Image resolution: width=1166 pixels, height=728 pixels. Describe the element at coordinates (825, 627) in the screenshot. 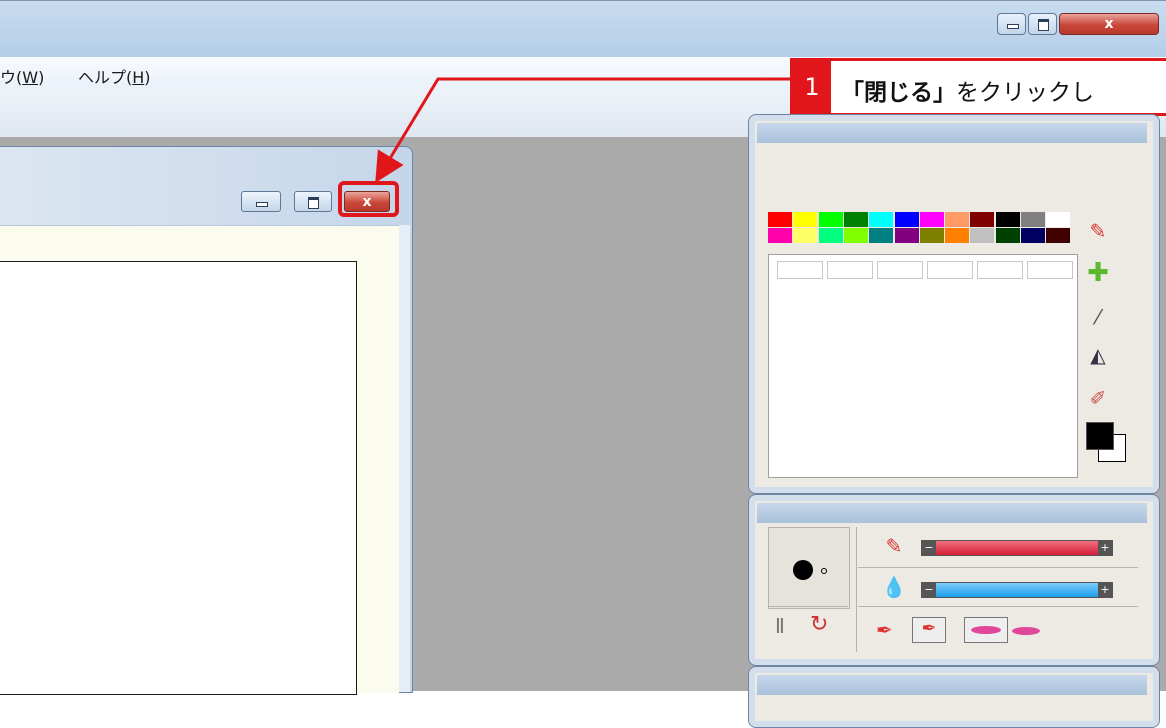

I see `rotate-icon: ↻` at that location.